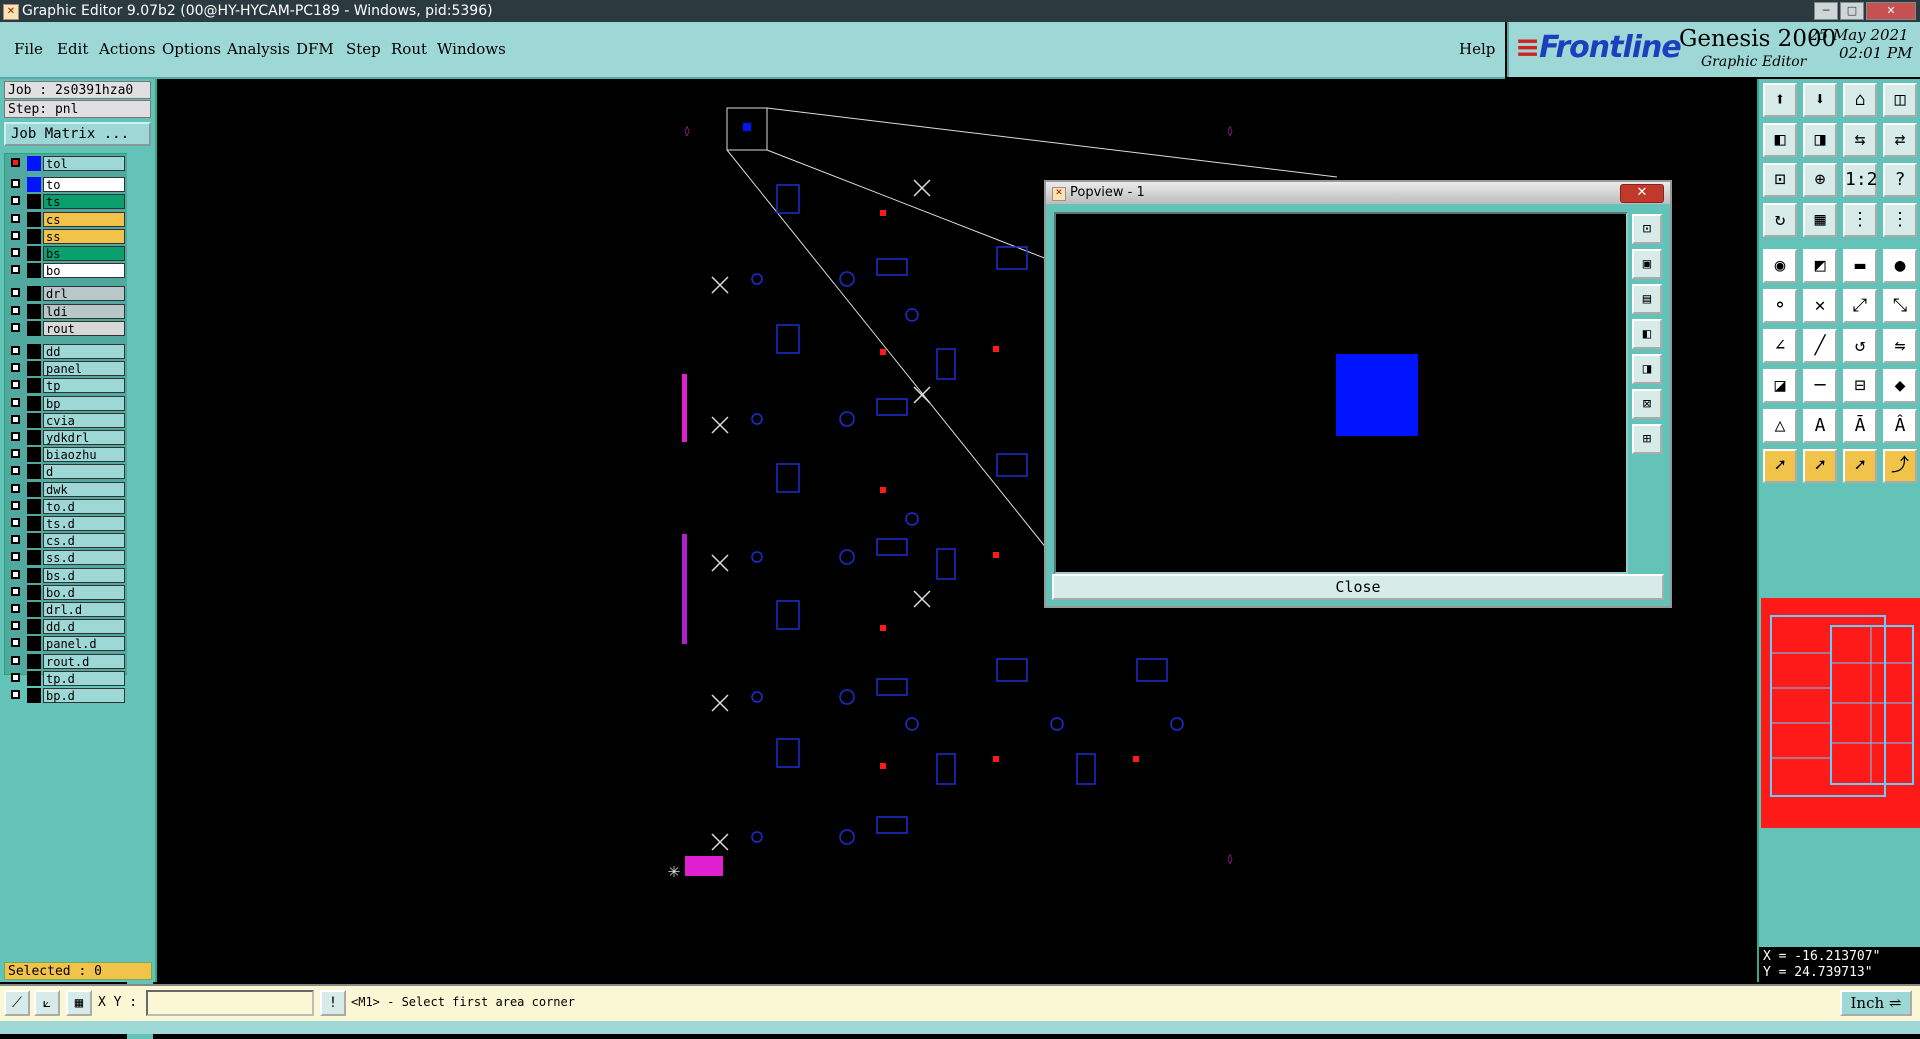 The width and height of the screenshot is (1920, 1039). Describe the element at coordinates (84, 185) in the screenshot. I see `layer-name: to` at that location.